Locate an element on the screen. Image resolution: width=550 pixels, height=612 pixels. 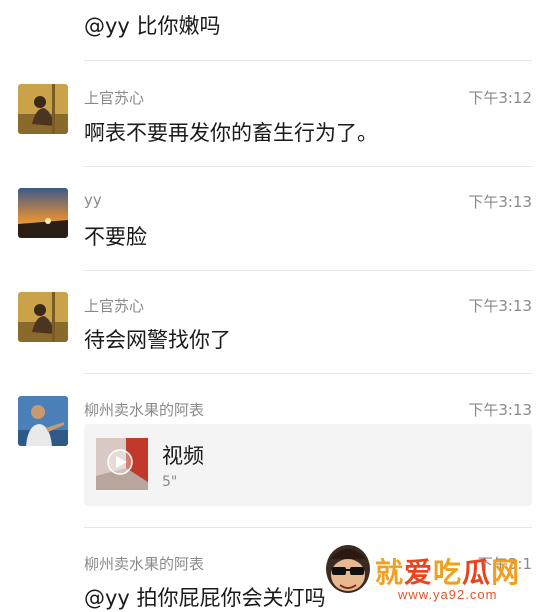
man-pointing-avatar-icon is located at coordinates (43, 421).